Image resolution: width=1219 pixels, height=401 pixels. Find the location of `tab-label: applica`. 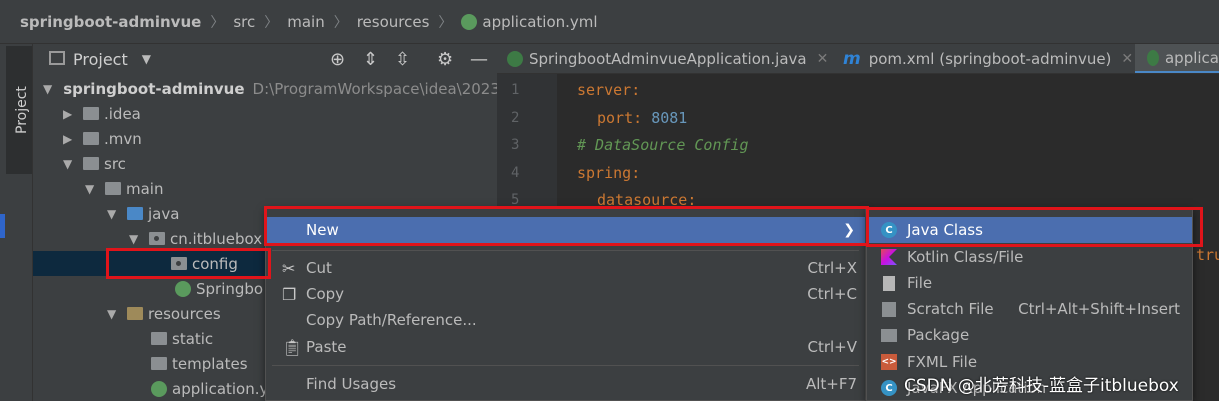

tab-label: applica is located at coordinates (1191, 57).